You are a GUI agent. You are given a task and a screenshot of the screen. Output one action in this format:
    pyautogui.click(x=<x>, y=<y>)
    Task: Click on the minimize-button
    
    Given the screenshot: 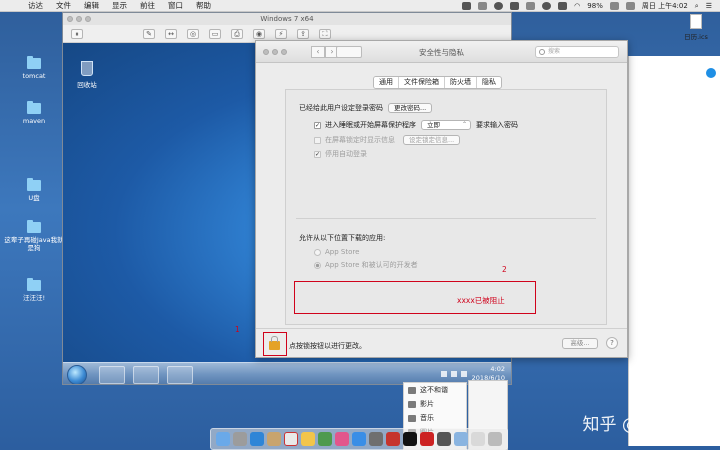 What is the action you would take?
    pyautogui.click(x=79, y=19)
    